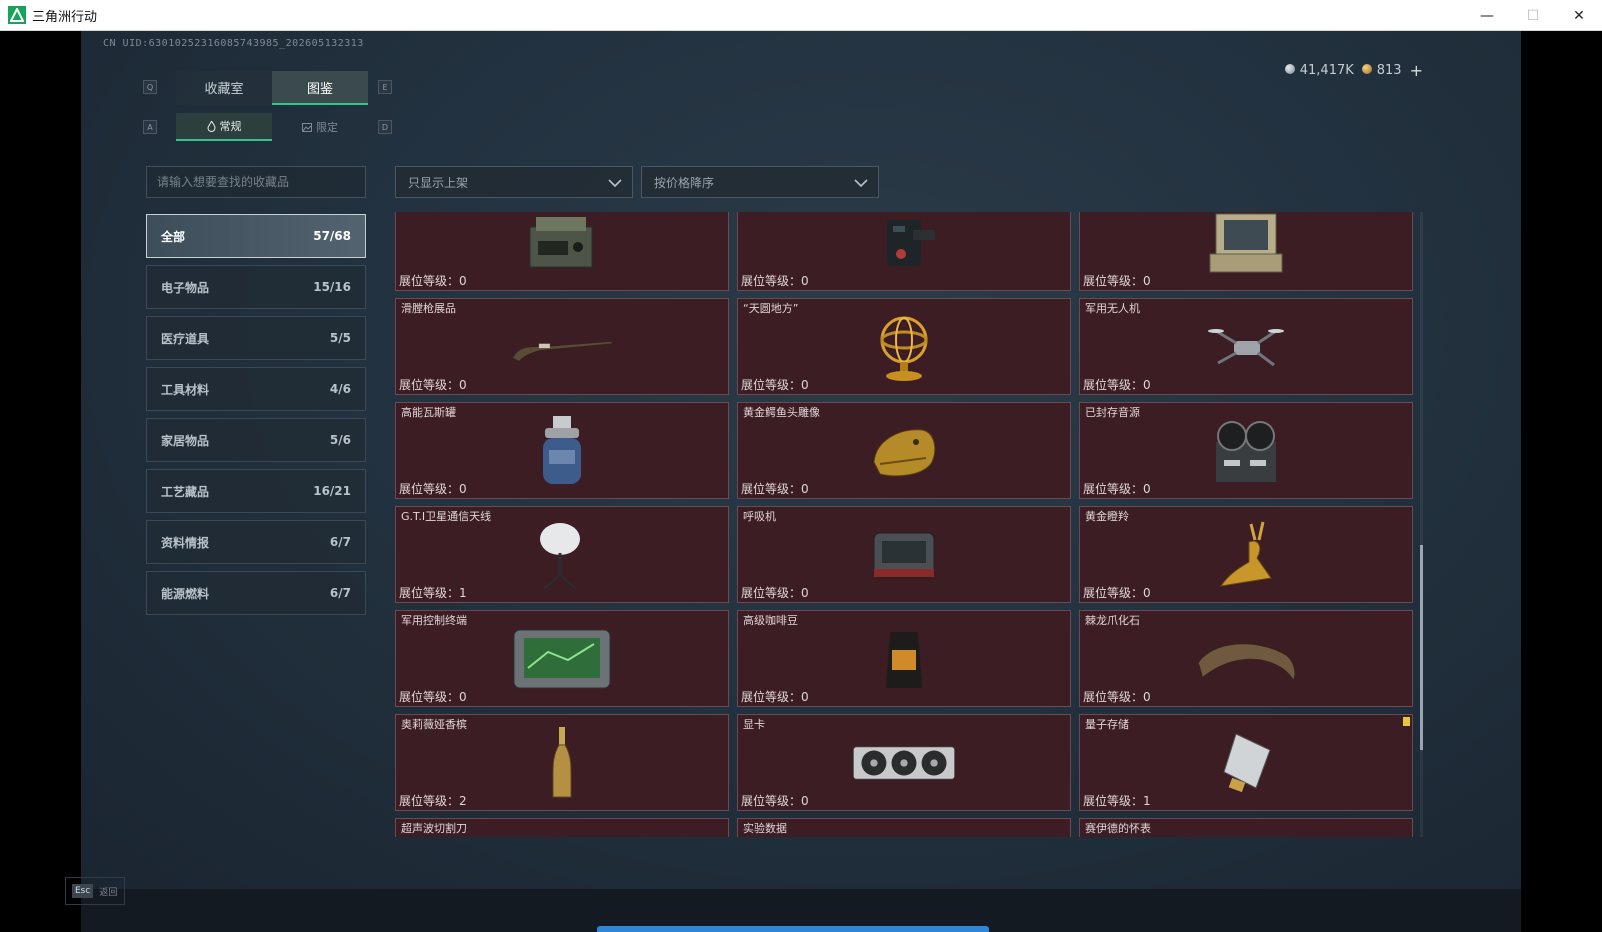 This screenshot has width=1602, height=932. What do you see at coordinates (1579, 15) in the screenshot?
I see `close-button: ✕` at bounding box center [1579, 15].